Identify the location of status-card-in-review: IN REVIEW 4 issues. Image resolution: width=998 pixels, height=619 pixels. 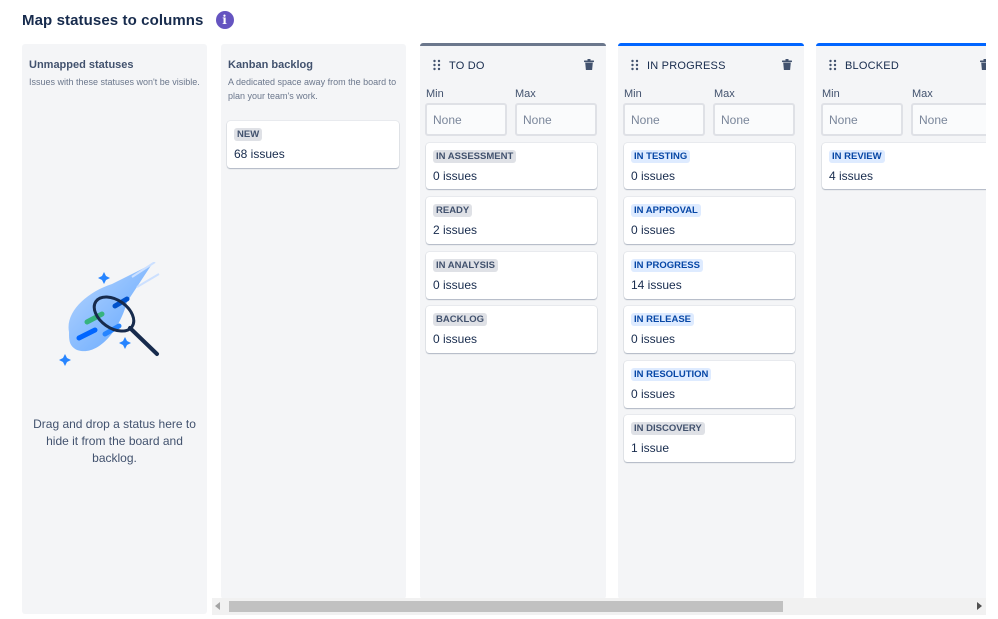
(904, 166).